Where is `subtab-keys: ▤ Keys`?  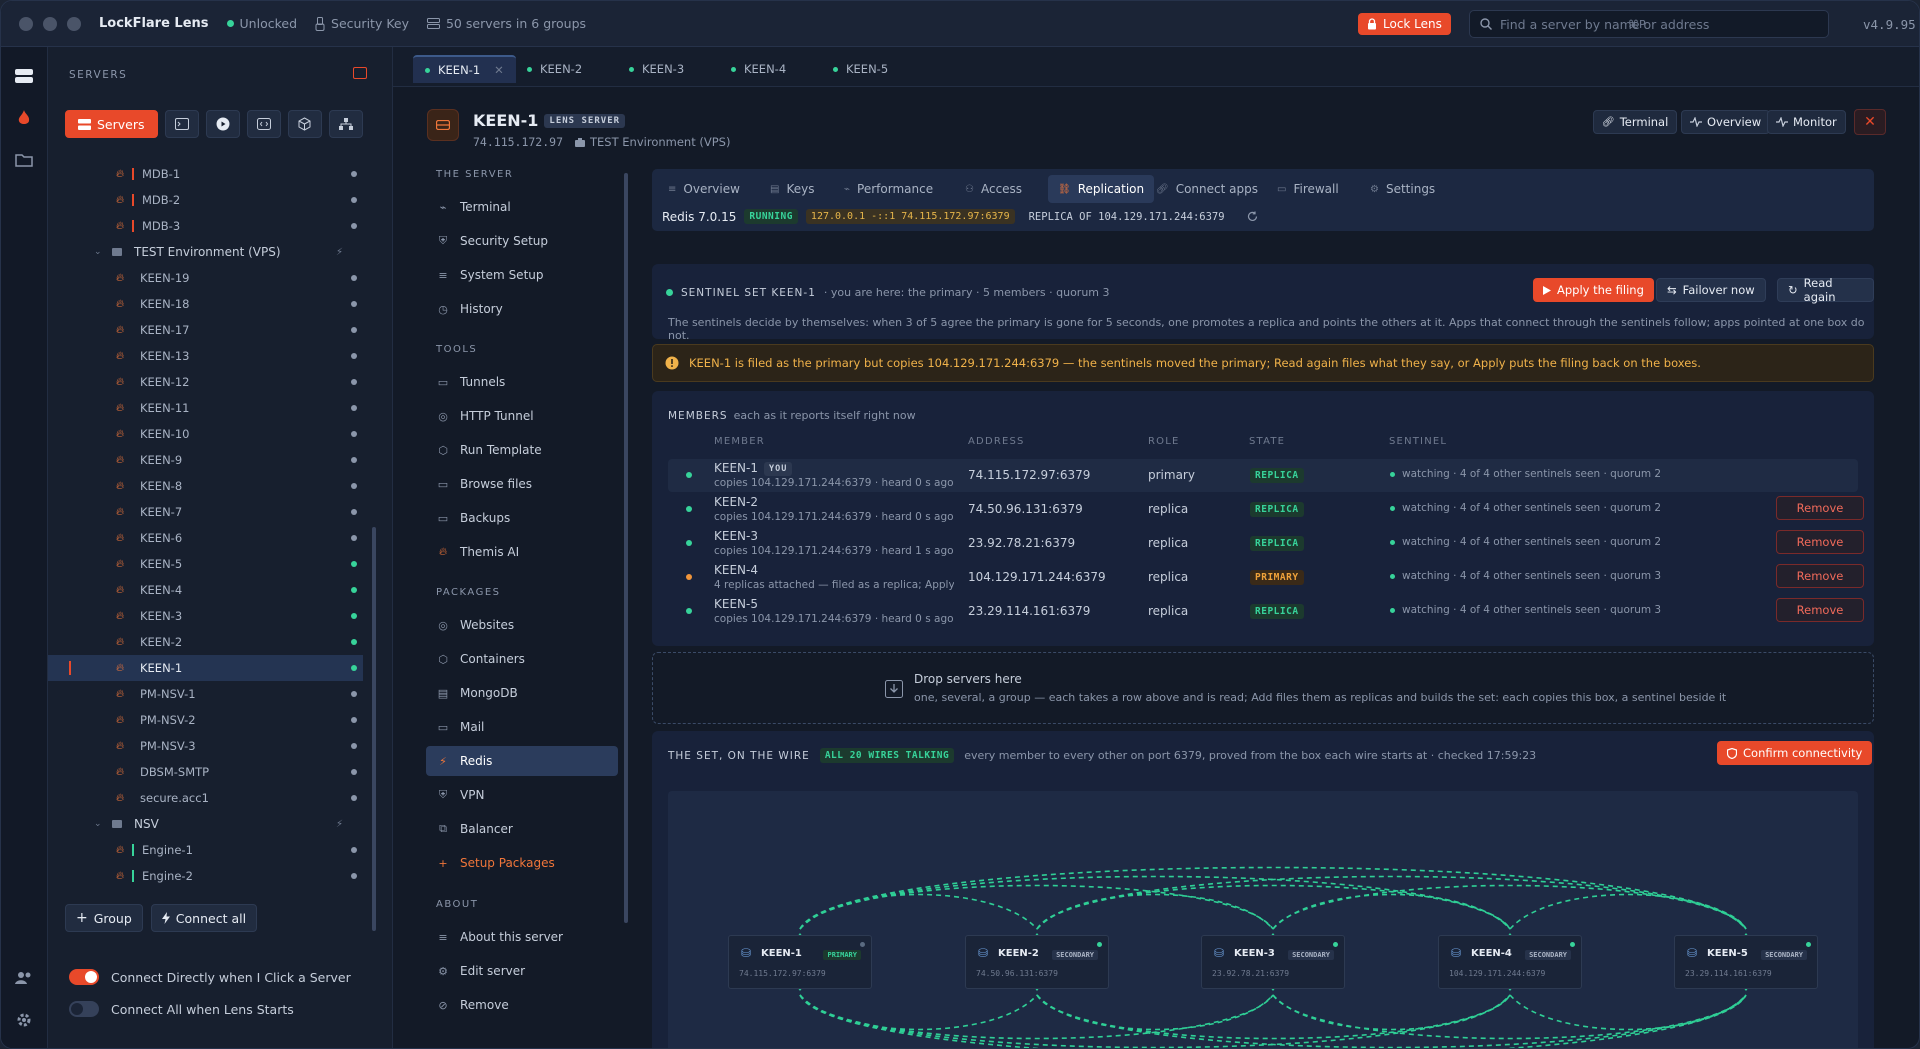
subtab-keys: ▤ Keys is located at coordinates (792, 189).